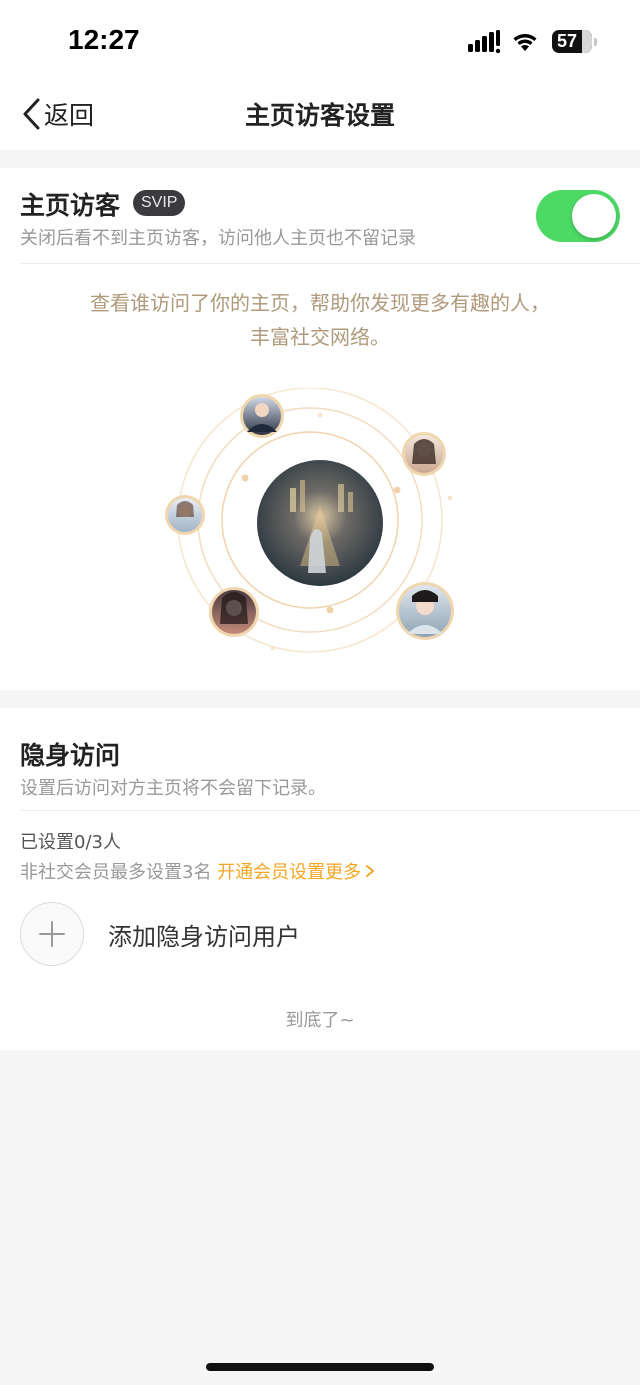  What do you see at coordinates (370, 871) in the screenshot?
I see `chevron-right-icon` at bounding box center [370, 871].